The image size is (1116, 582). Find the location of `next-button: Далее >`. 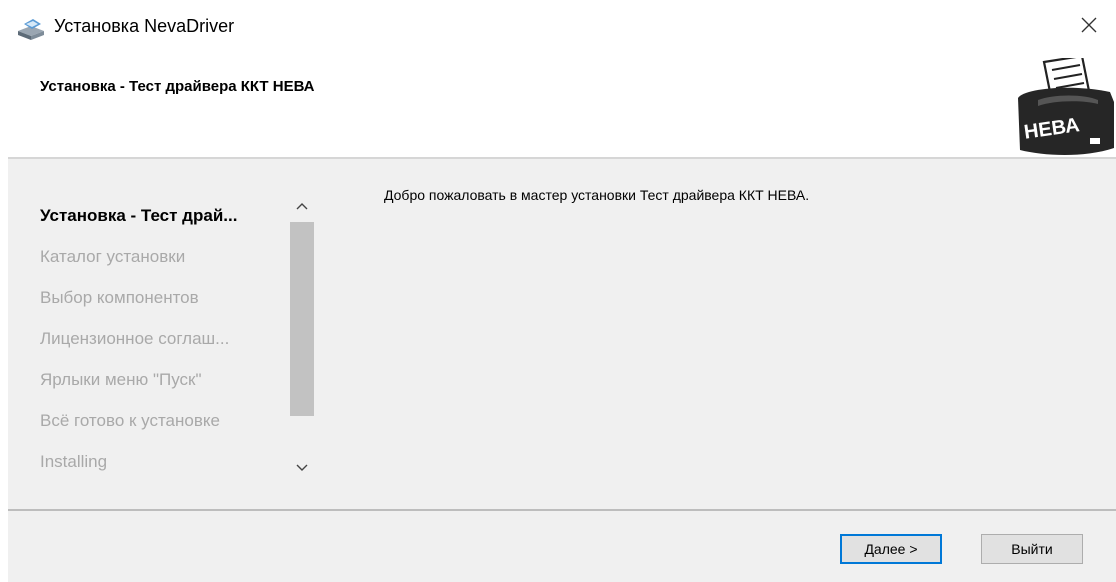

next-button: Далее > is located at coordinates (891, 549).